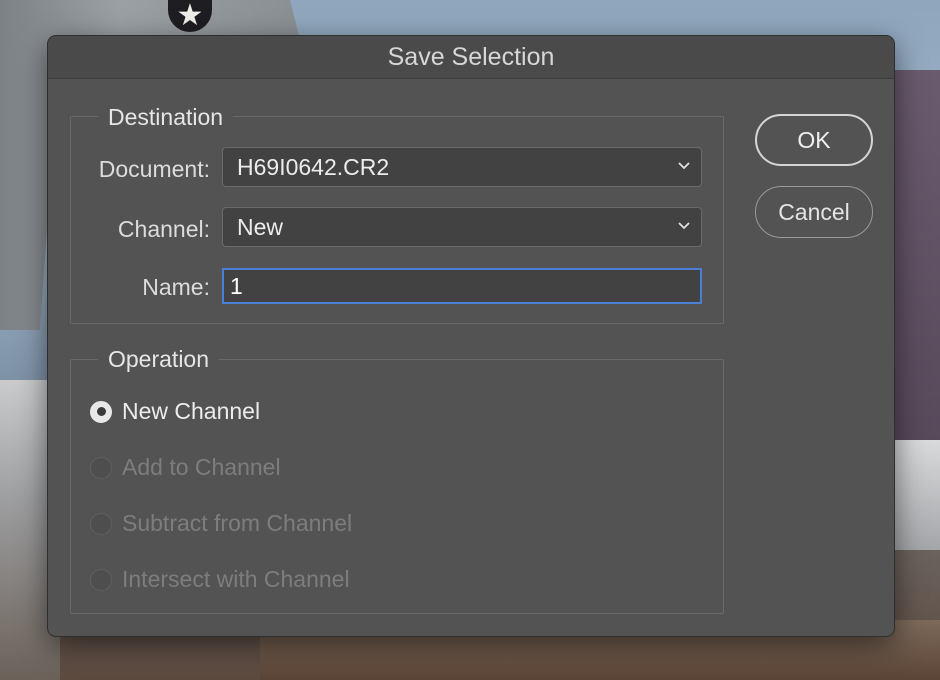 The height and width of the screenshot is (680, 940). I want to click on radio-label: Subtract from Channel, so click(237, 523).